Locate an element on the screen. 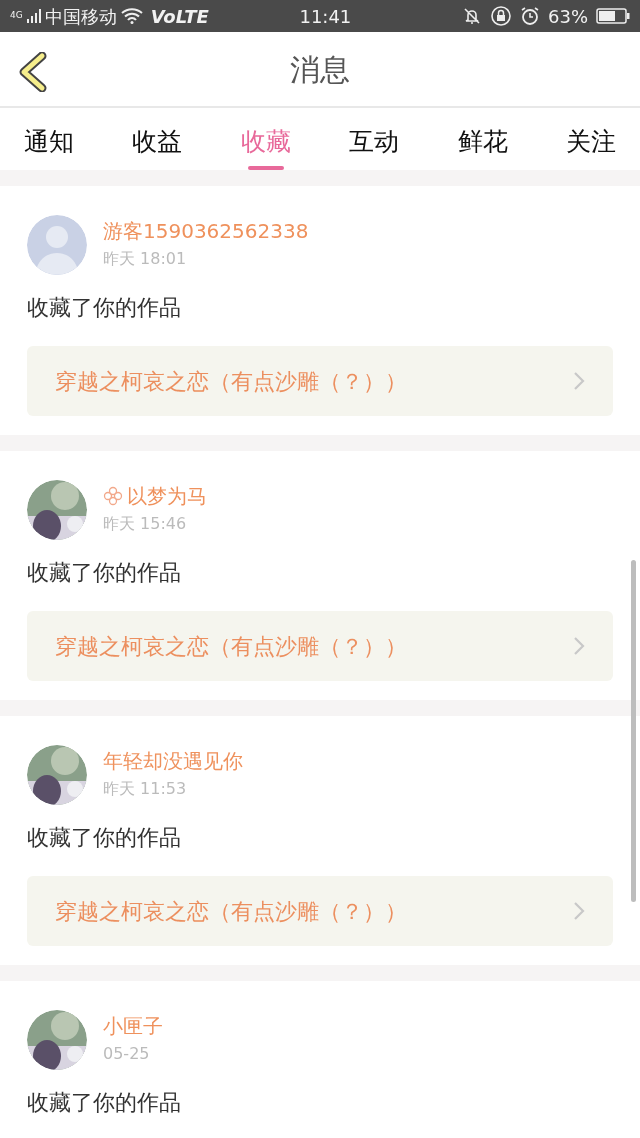  message-time: 昨天 11:53 is located at coordinates (145, 789).